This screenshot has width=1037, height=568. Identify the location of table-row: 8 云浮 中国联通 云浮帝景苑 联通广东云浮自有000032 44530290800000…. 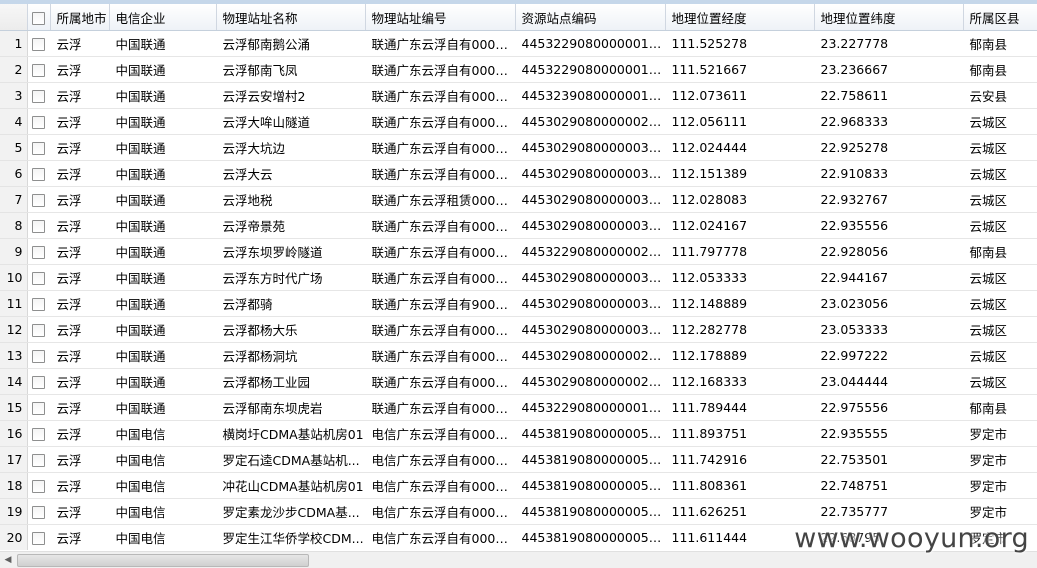
(518, 225).